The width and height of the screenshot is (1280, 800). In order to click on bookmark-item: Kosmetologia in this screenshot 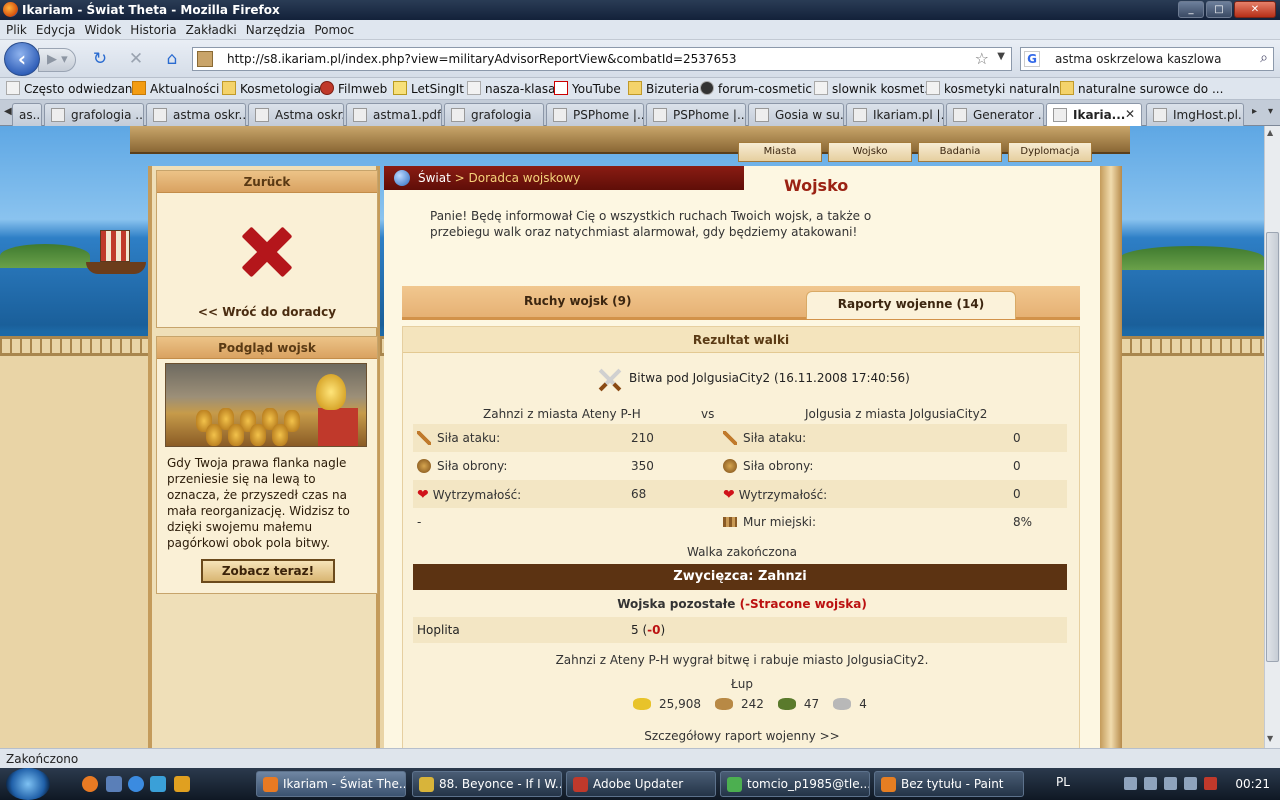, I will do `click(271, 88)`.